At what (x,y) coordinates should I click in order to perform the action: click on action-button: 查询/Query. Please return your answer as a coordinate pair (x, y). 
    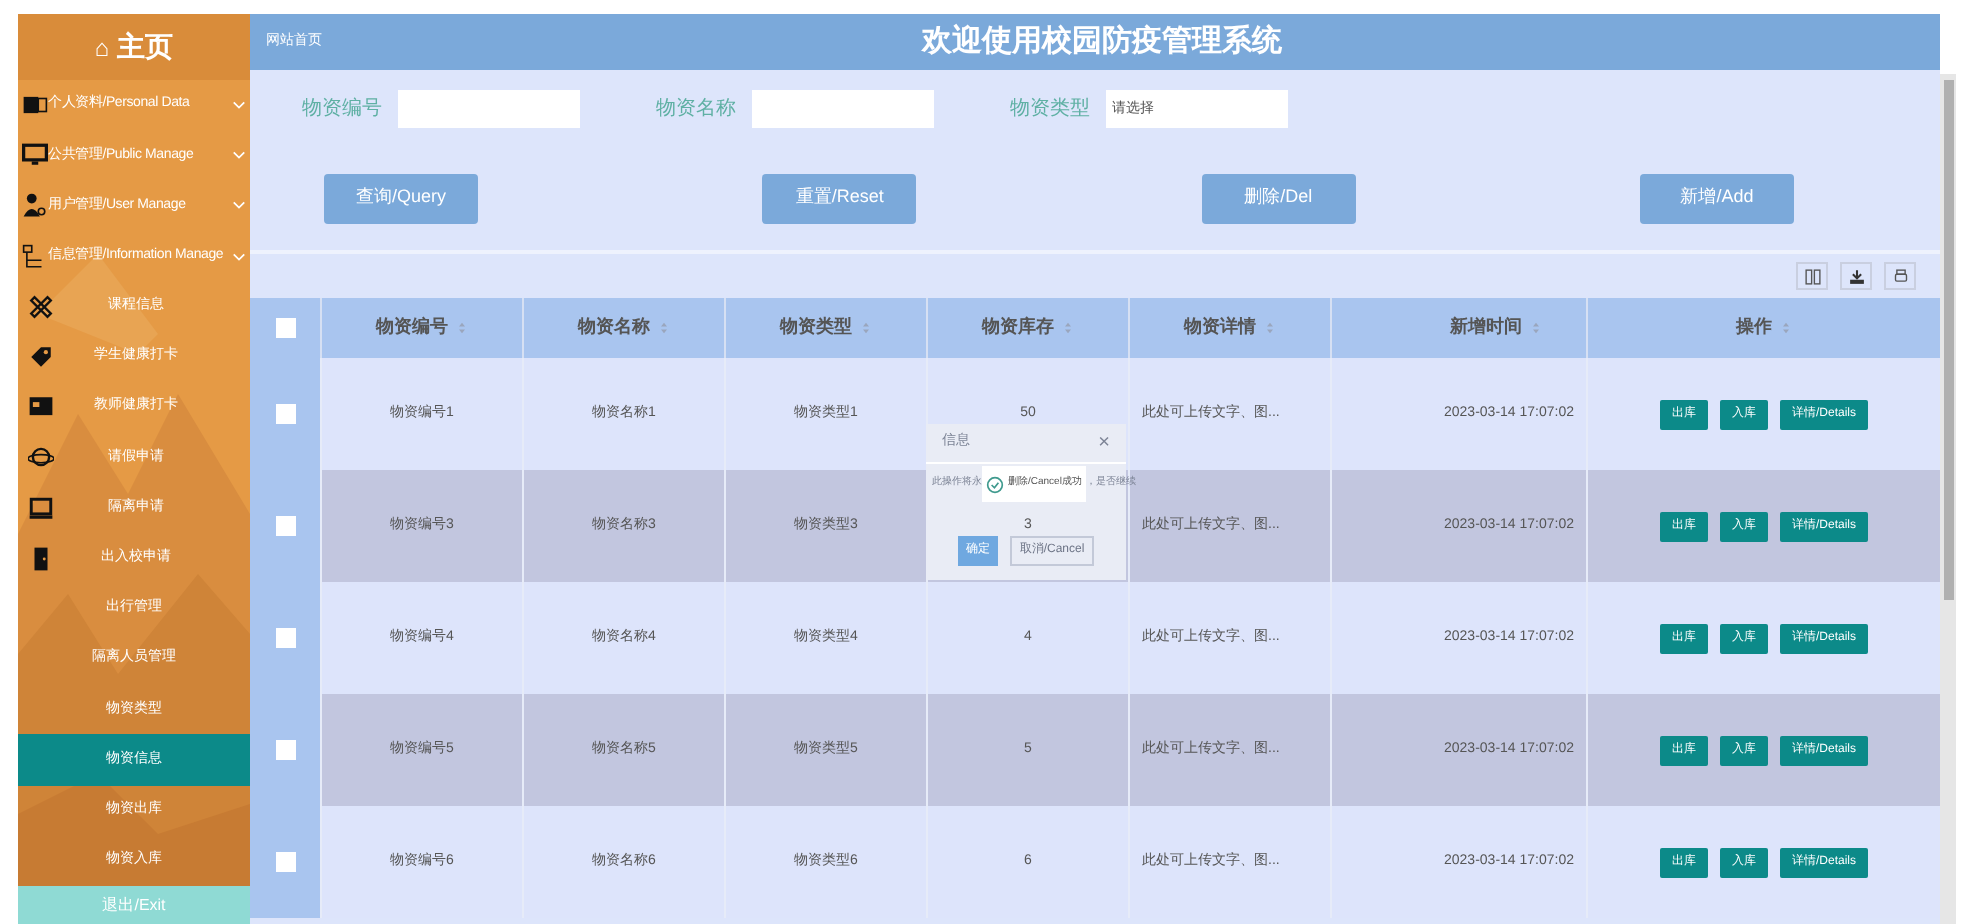
    Looking at the image, I should click on (401, 198).